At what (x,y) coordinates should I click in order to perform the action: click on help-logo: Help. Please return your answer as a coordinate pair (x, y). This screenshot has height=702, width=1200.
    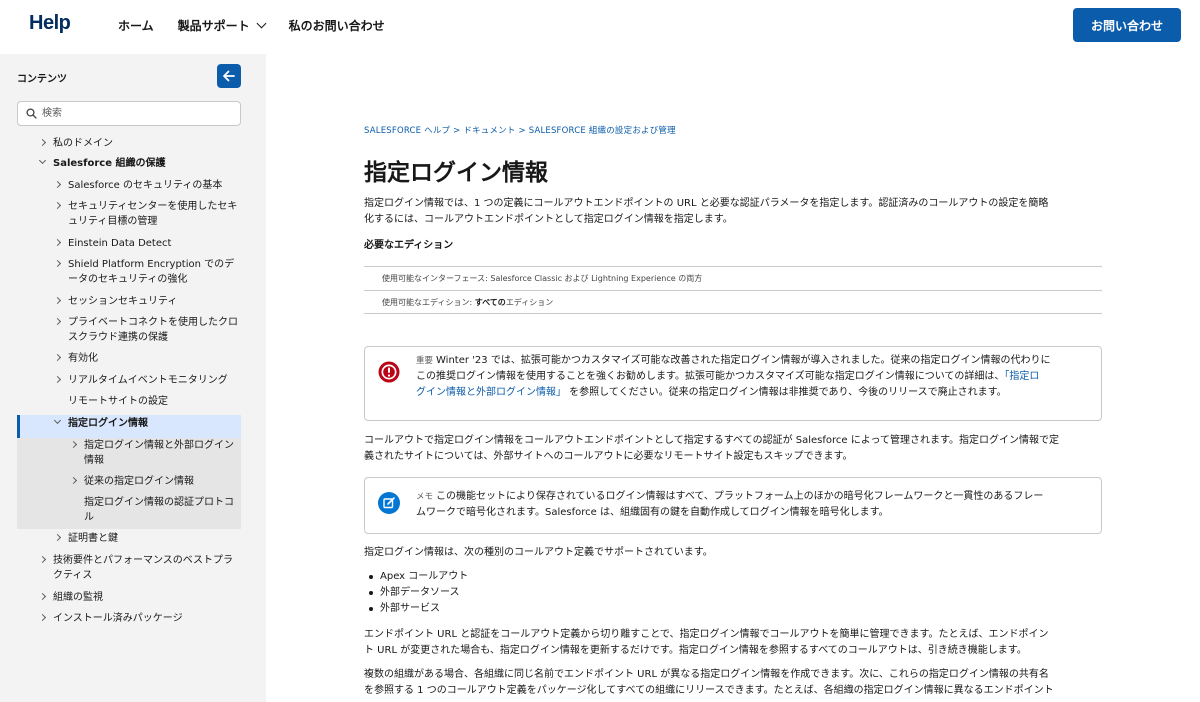
    Looking at the image, I should click on (50, 23).